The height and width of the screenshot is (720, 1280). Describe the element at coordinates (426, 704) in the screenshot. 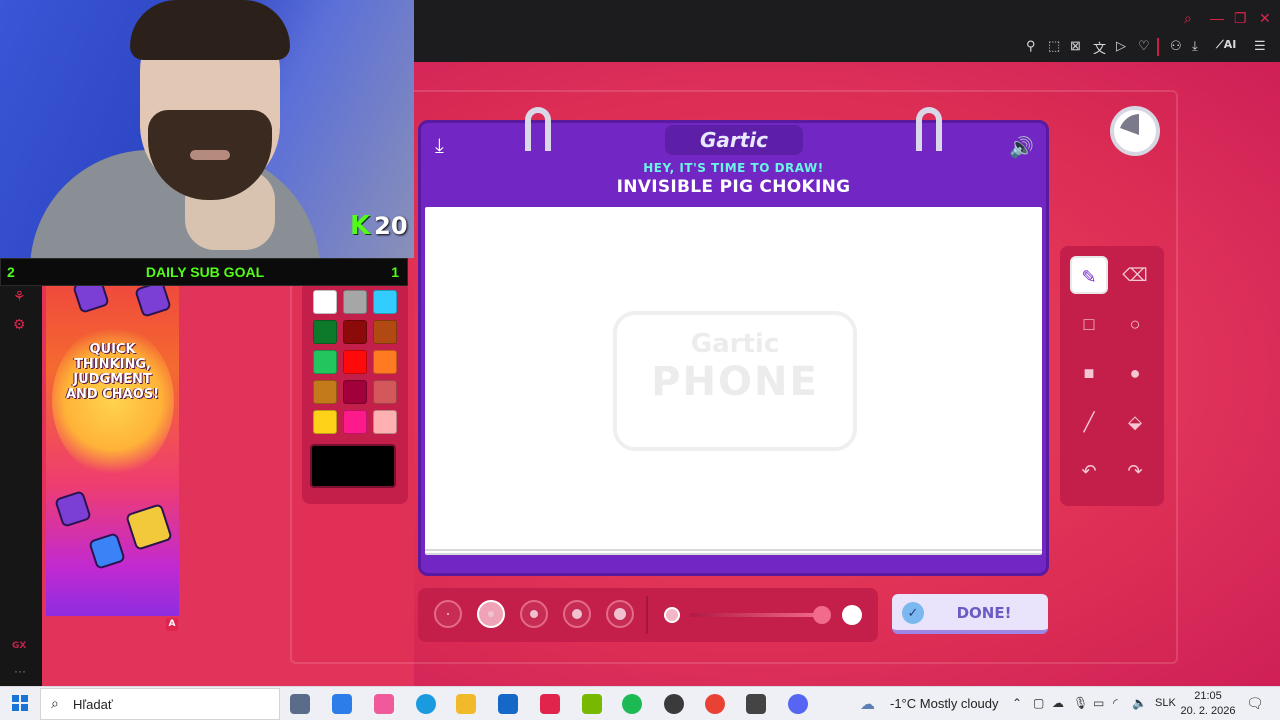

I see `edge-icon` at that location.